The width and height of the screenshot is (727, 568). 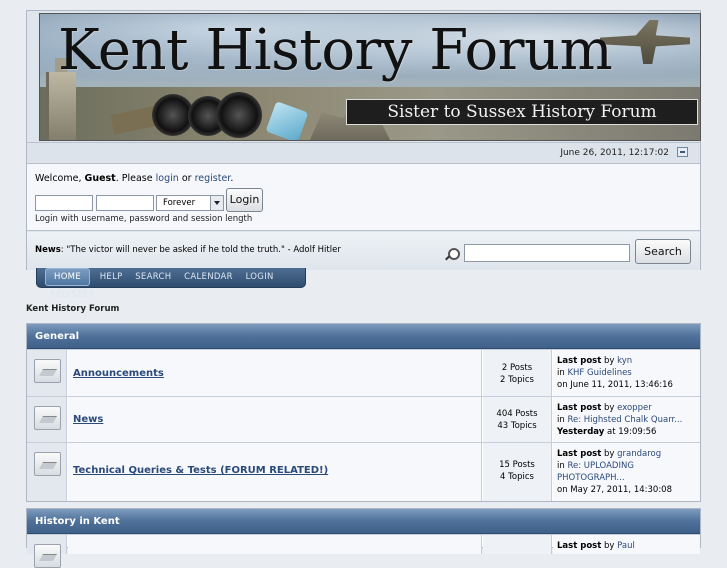 What do you see at coordinates (632, 432) in the screenshot?
I see `last-post-time: at 19:09:56` at bounding box center [632, 432].